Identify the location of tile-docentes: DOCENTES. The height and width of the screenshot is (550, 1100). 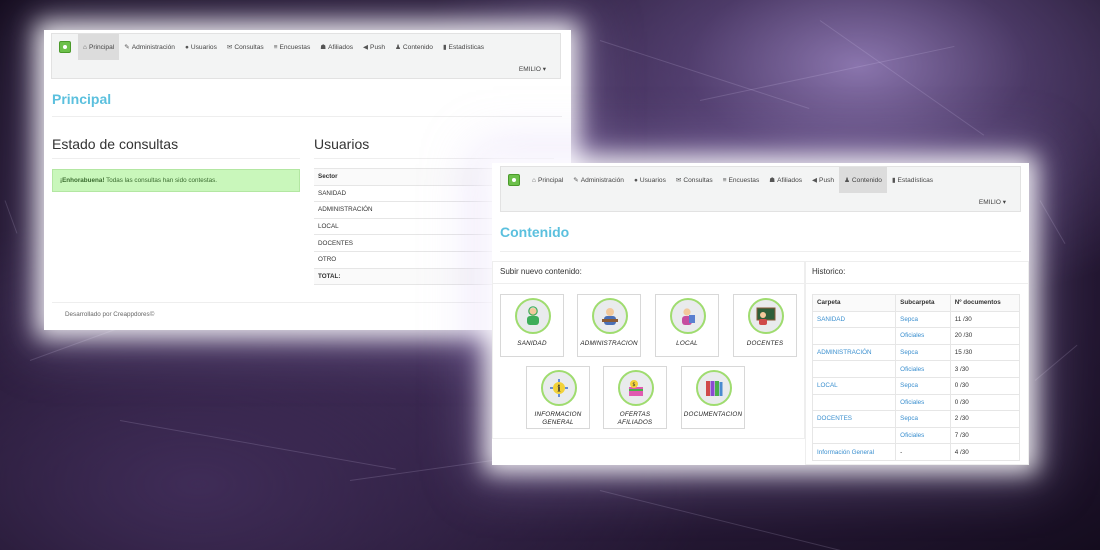
(765, 325).